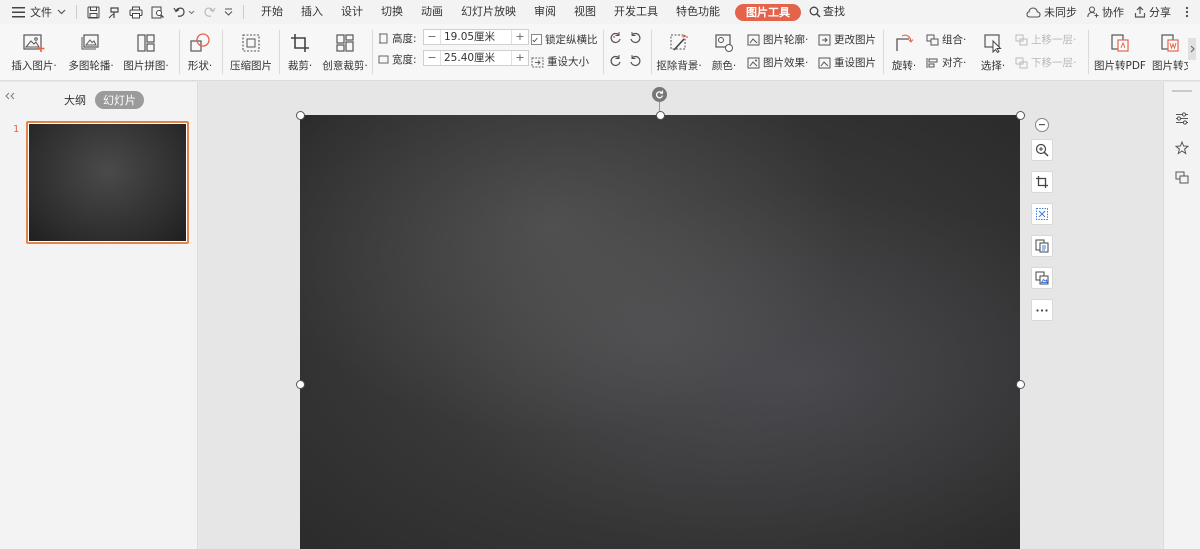 The image size is (1200, 549). I want to click on more-menu-button, so click(1188, 12).